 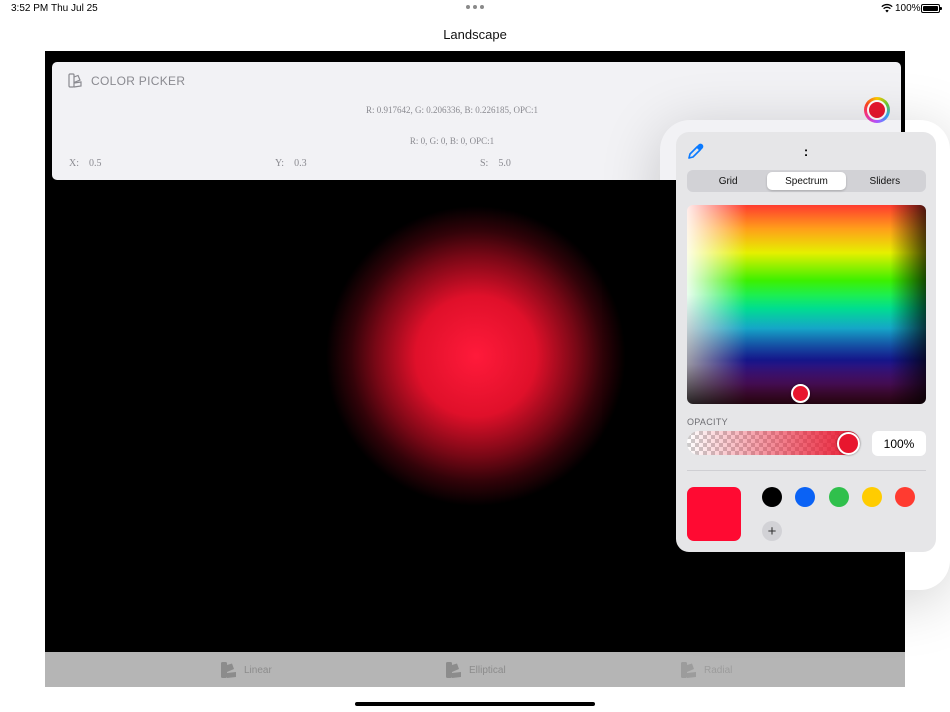 What do you see at coordinates (773, 443) in the screenshot?
I see `opacity-slider` at bounding box center [773, 443].